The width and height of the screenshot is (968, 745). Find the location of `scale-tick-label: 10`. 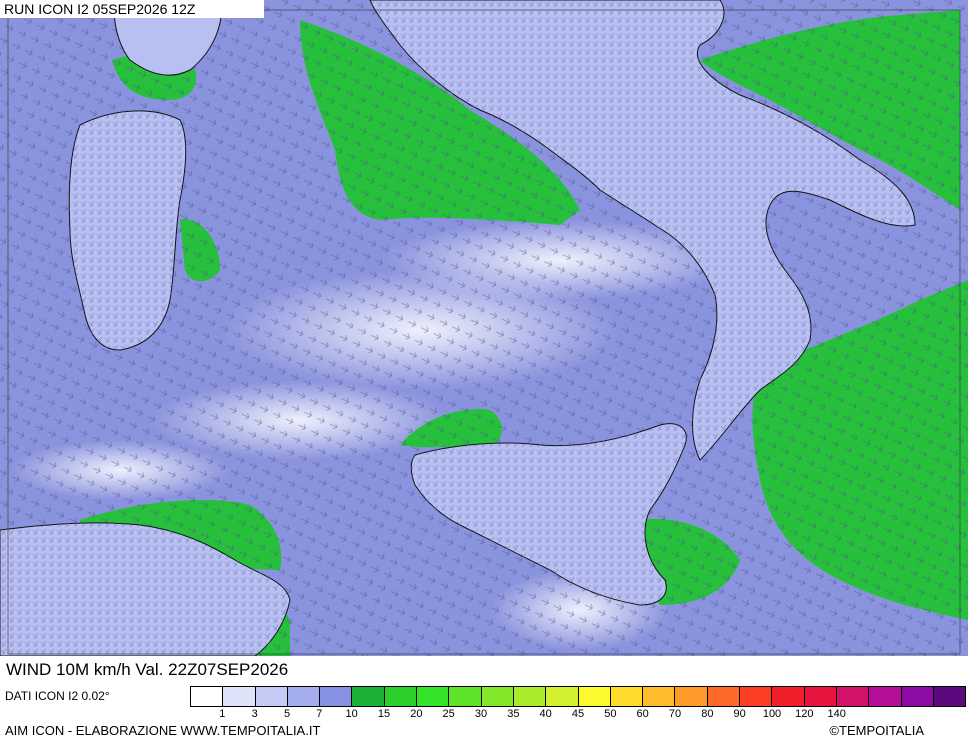

scale-tick-label: 10 is located at coordinates (351, 714).